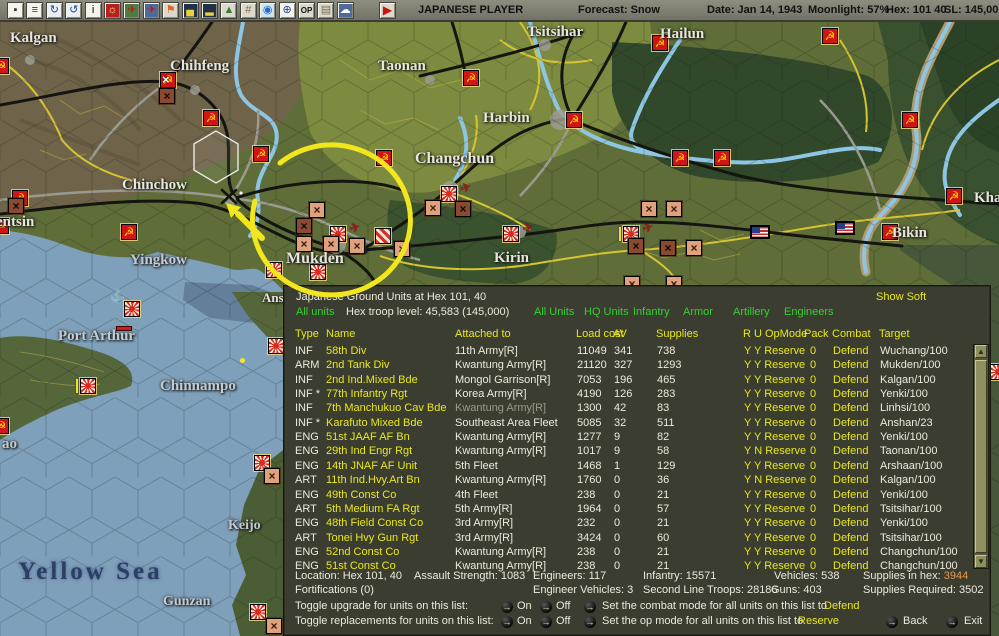 This screenshot has height=636, width=999. I want to click on naval-icon: ▄, so click(190, 10).